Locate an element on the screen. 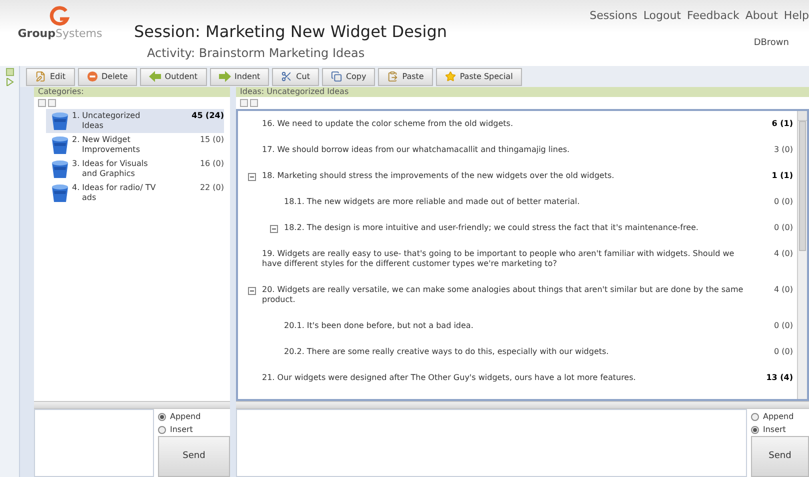 The height and width of the screenshot is (477, 809). splitter-bar is located at coordinates (522, 405).